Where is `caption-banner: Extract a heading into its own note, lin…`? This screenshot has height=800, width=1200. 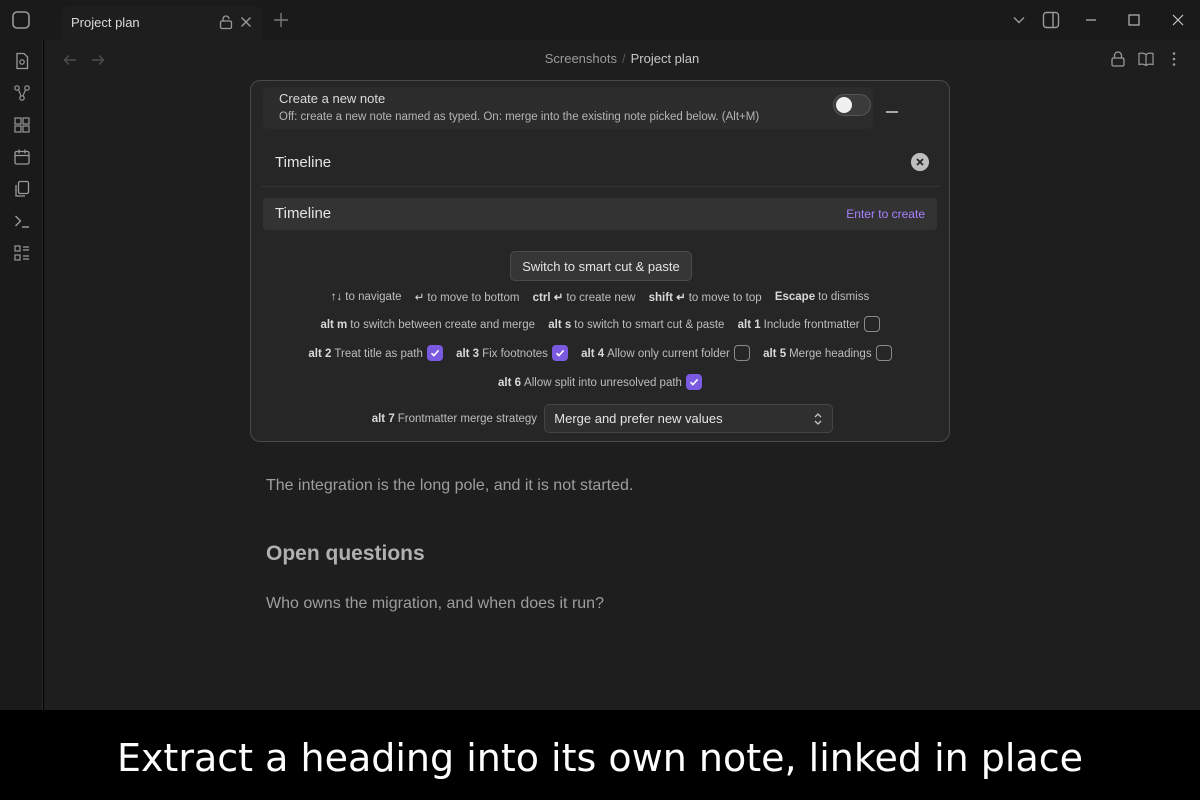
caption-banner: Extract a heading into its own note, lin… is located at coordinates (600, 755).